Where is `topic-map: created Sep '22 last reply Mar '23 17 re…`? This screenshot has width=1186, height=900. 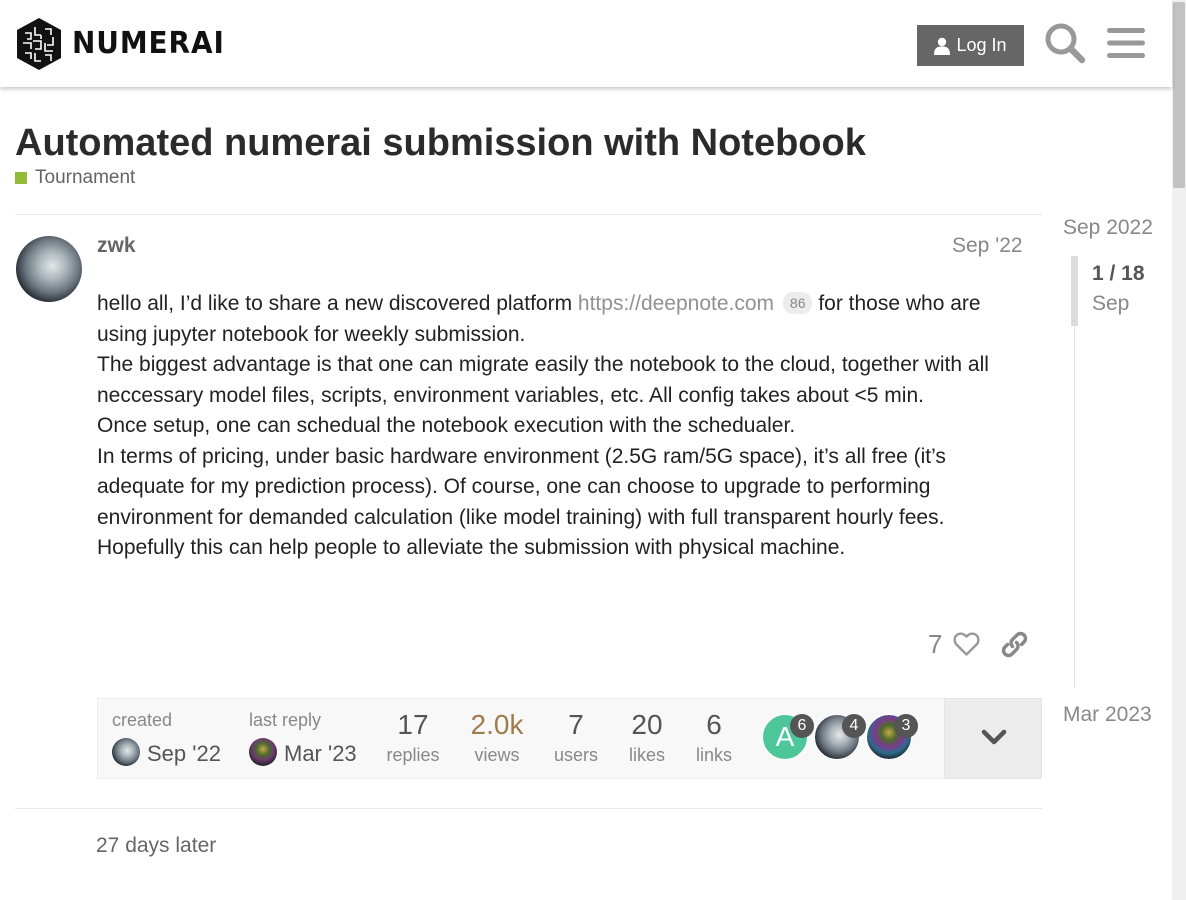 topic-map: created Sep '22 last reply Mar '23 17 re… is located at coordinates (569, 738).